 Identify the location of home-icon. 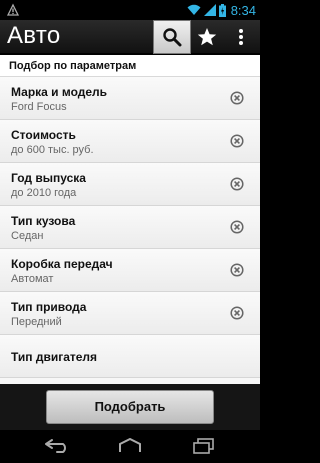
(130, 445).